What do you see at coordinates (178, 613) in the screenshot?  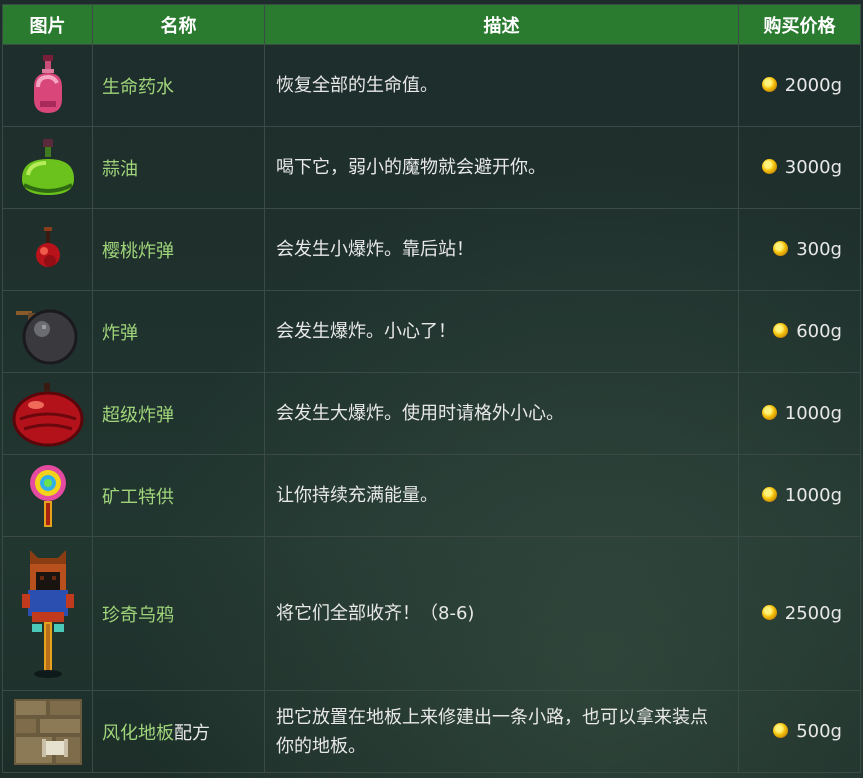 I see `item-name-cell: 珍奇乌鸦` at bounding box center [178, 613].